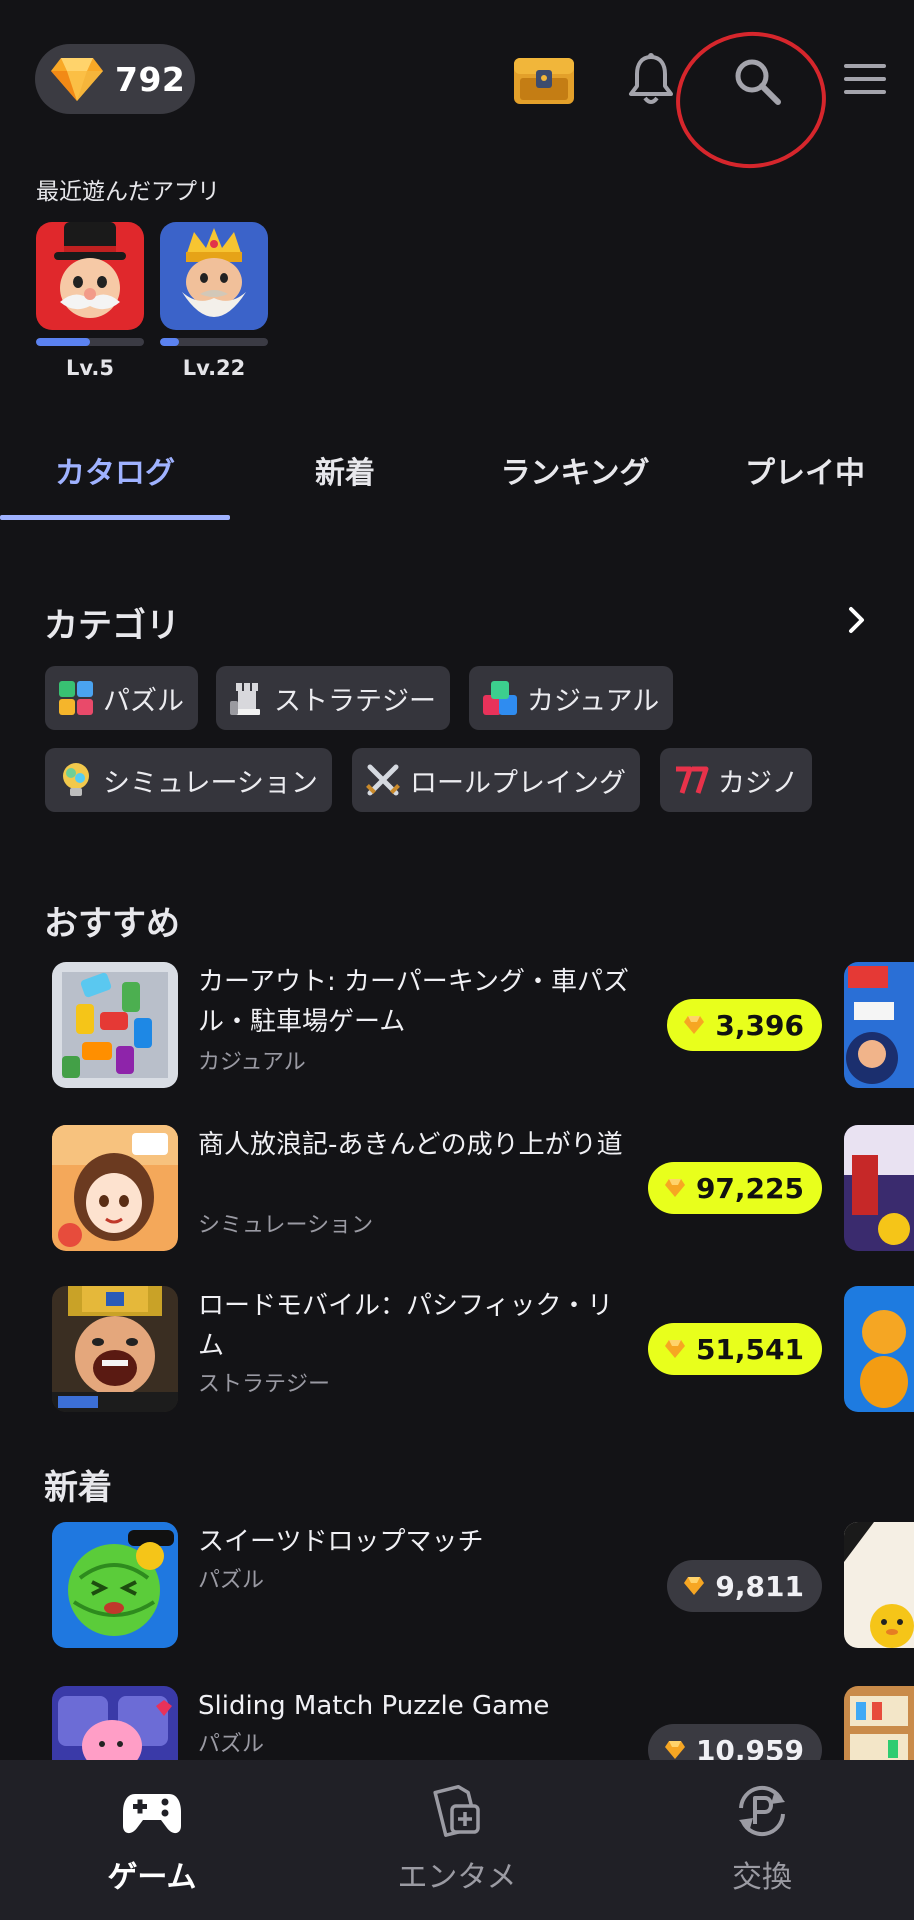  I want to click on level-label: Lv.22, so click(214, 368).